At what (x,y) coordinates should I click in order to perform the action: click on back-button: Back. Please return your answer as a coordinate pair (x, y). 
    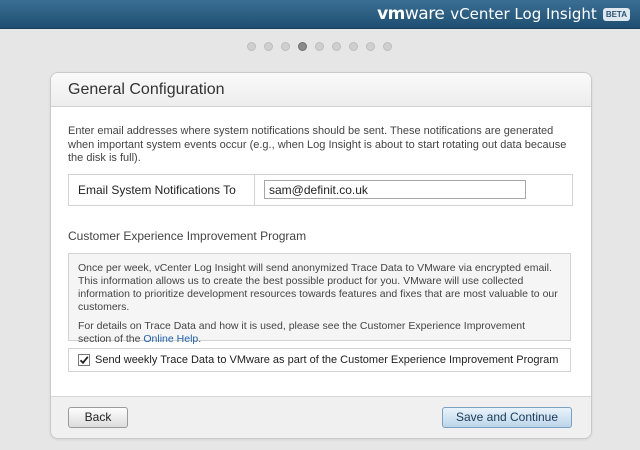
    Looking at the image, I should click on (98, 417).